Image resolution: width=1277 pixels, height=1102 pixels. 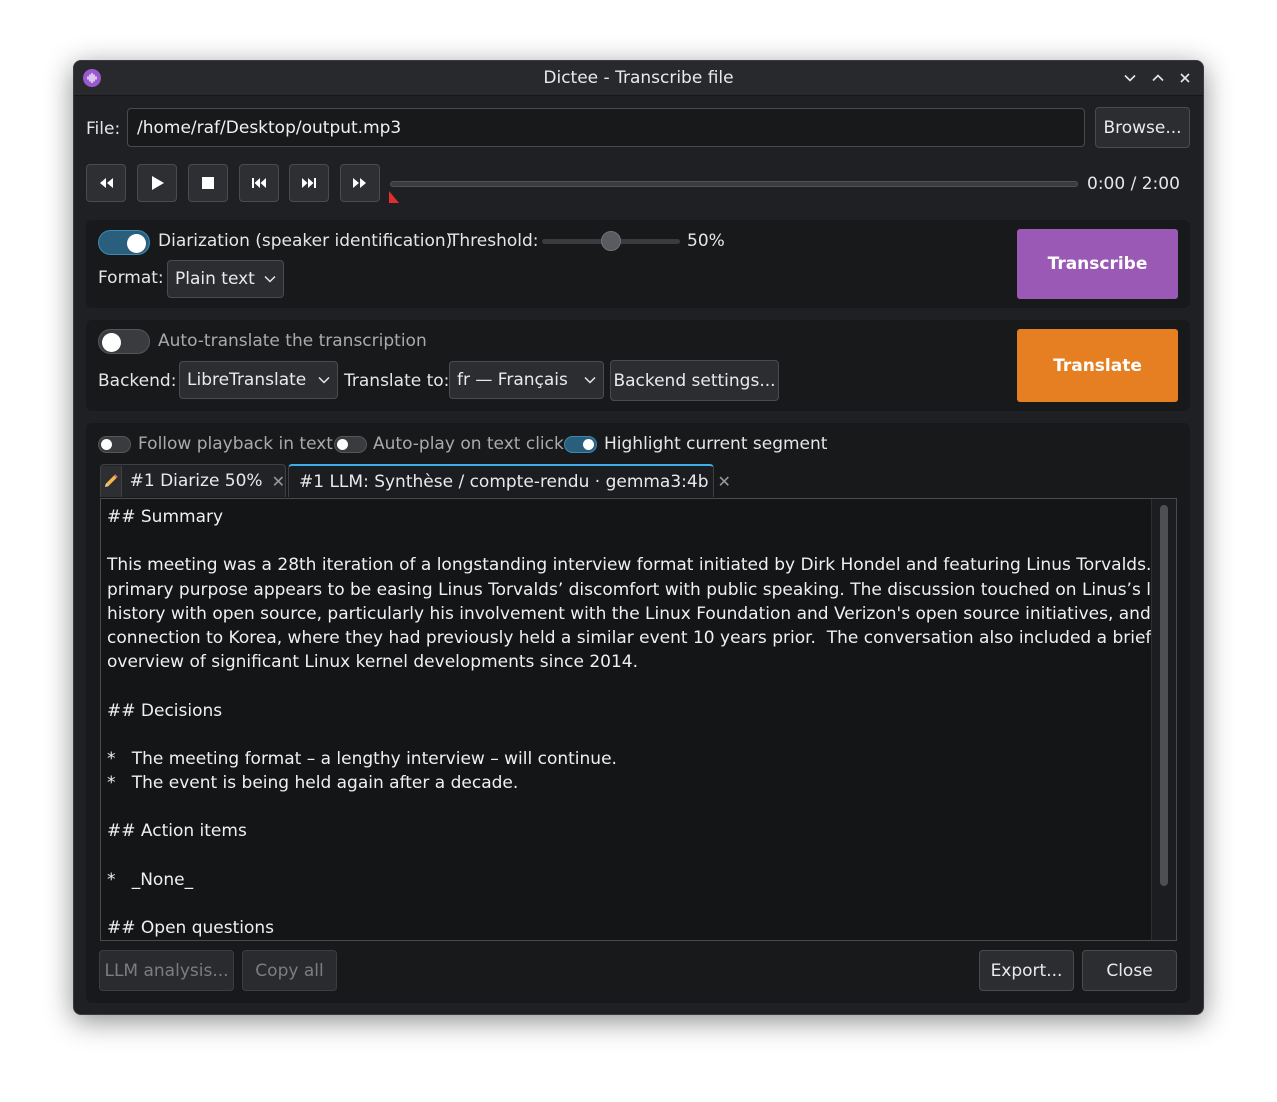 I want to click on file-path-field: /home/raf/Desktop/output.mp3, so click(x=606, y=127).